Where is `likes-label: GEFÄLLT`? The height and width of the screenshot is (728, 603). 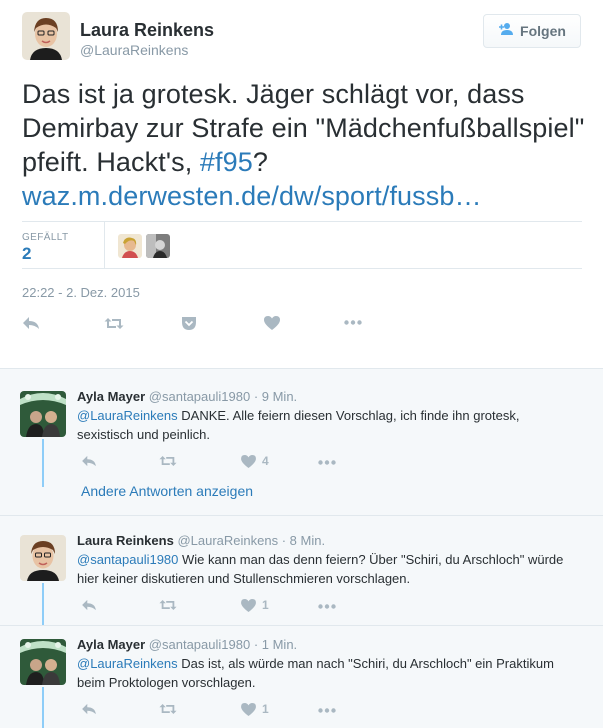
likes-label: GEFÄLLT is located at coordinates (45, 237).